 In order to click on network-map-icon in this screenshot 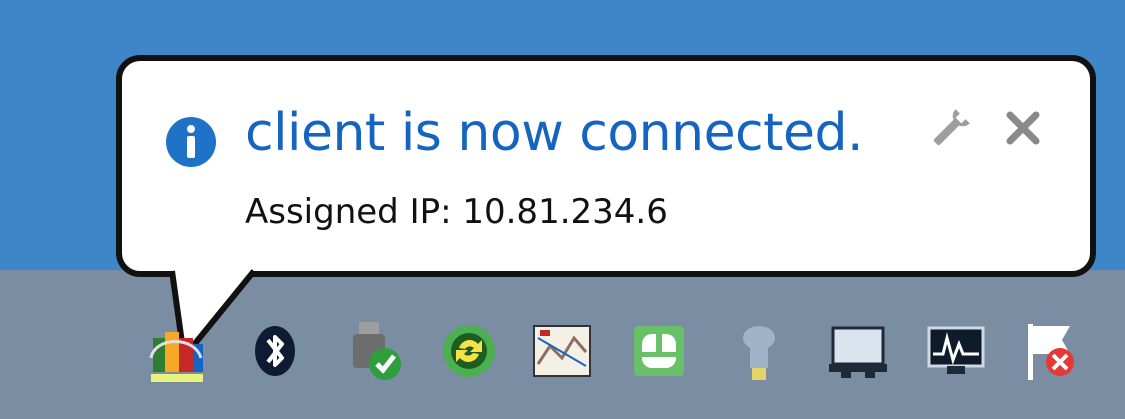, I will do `click(561, 351)`.